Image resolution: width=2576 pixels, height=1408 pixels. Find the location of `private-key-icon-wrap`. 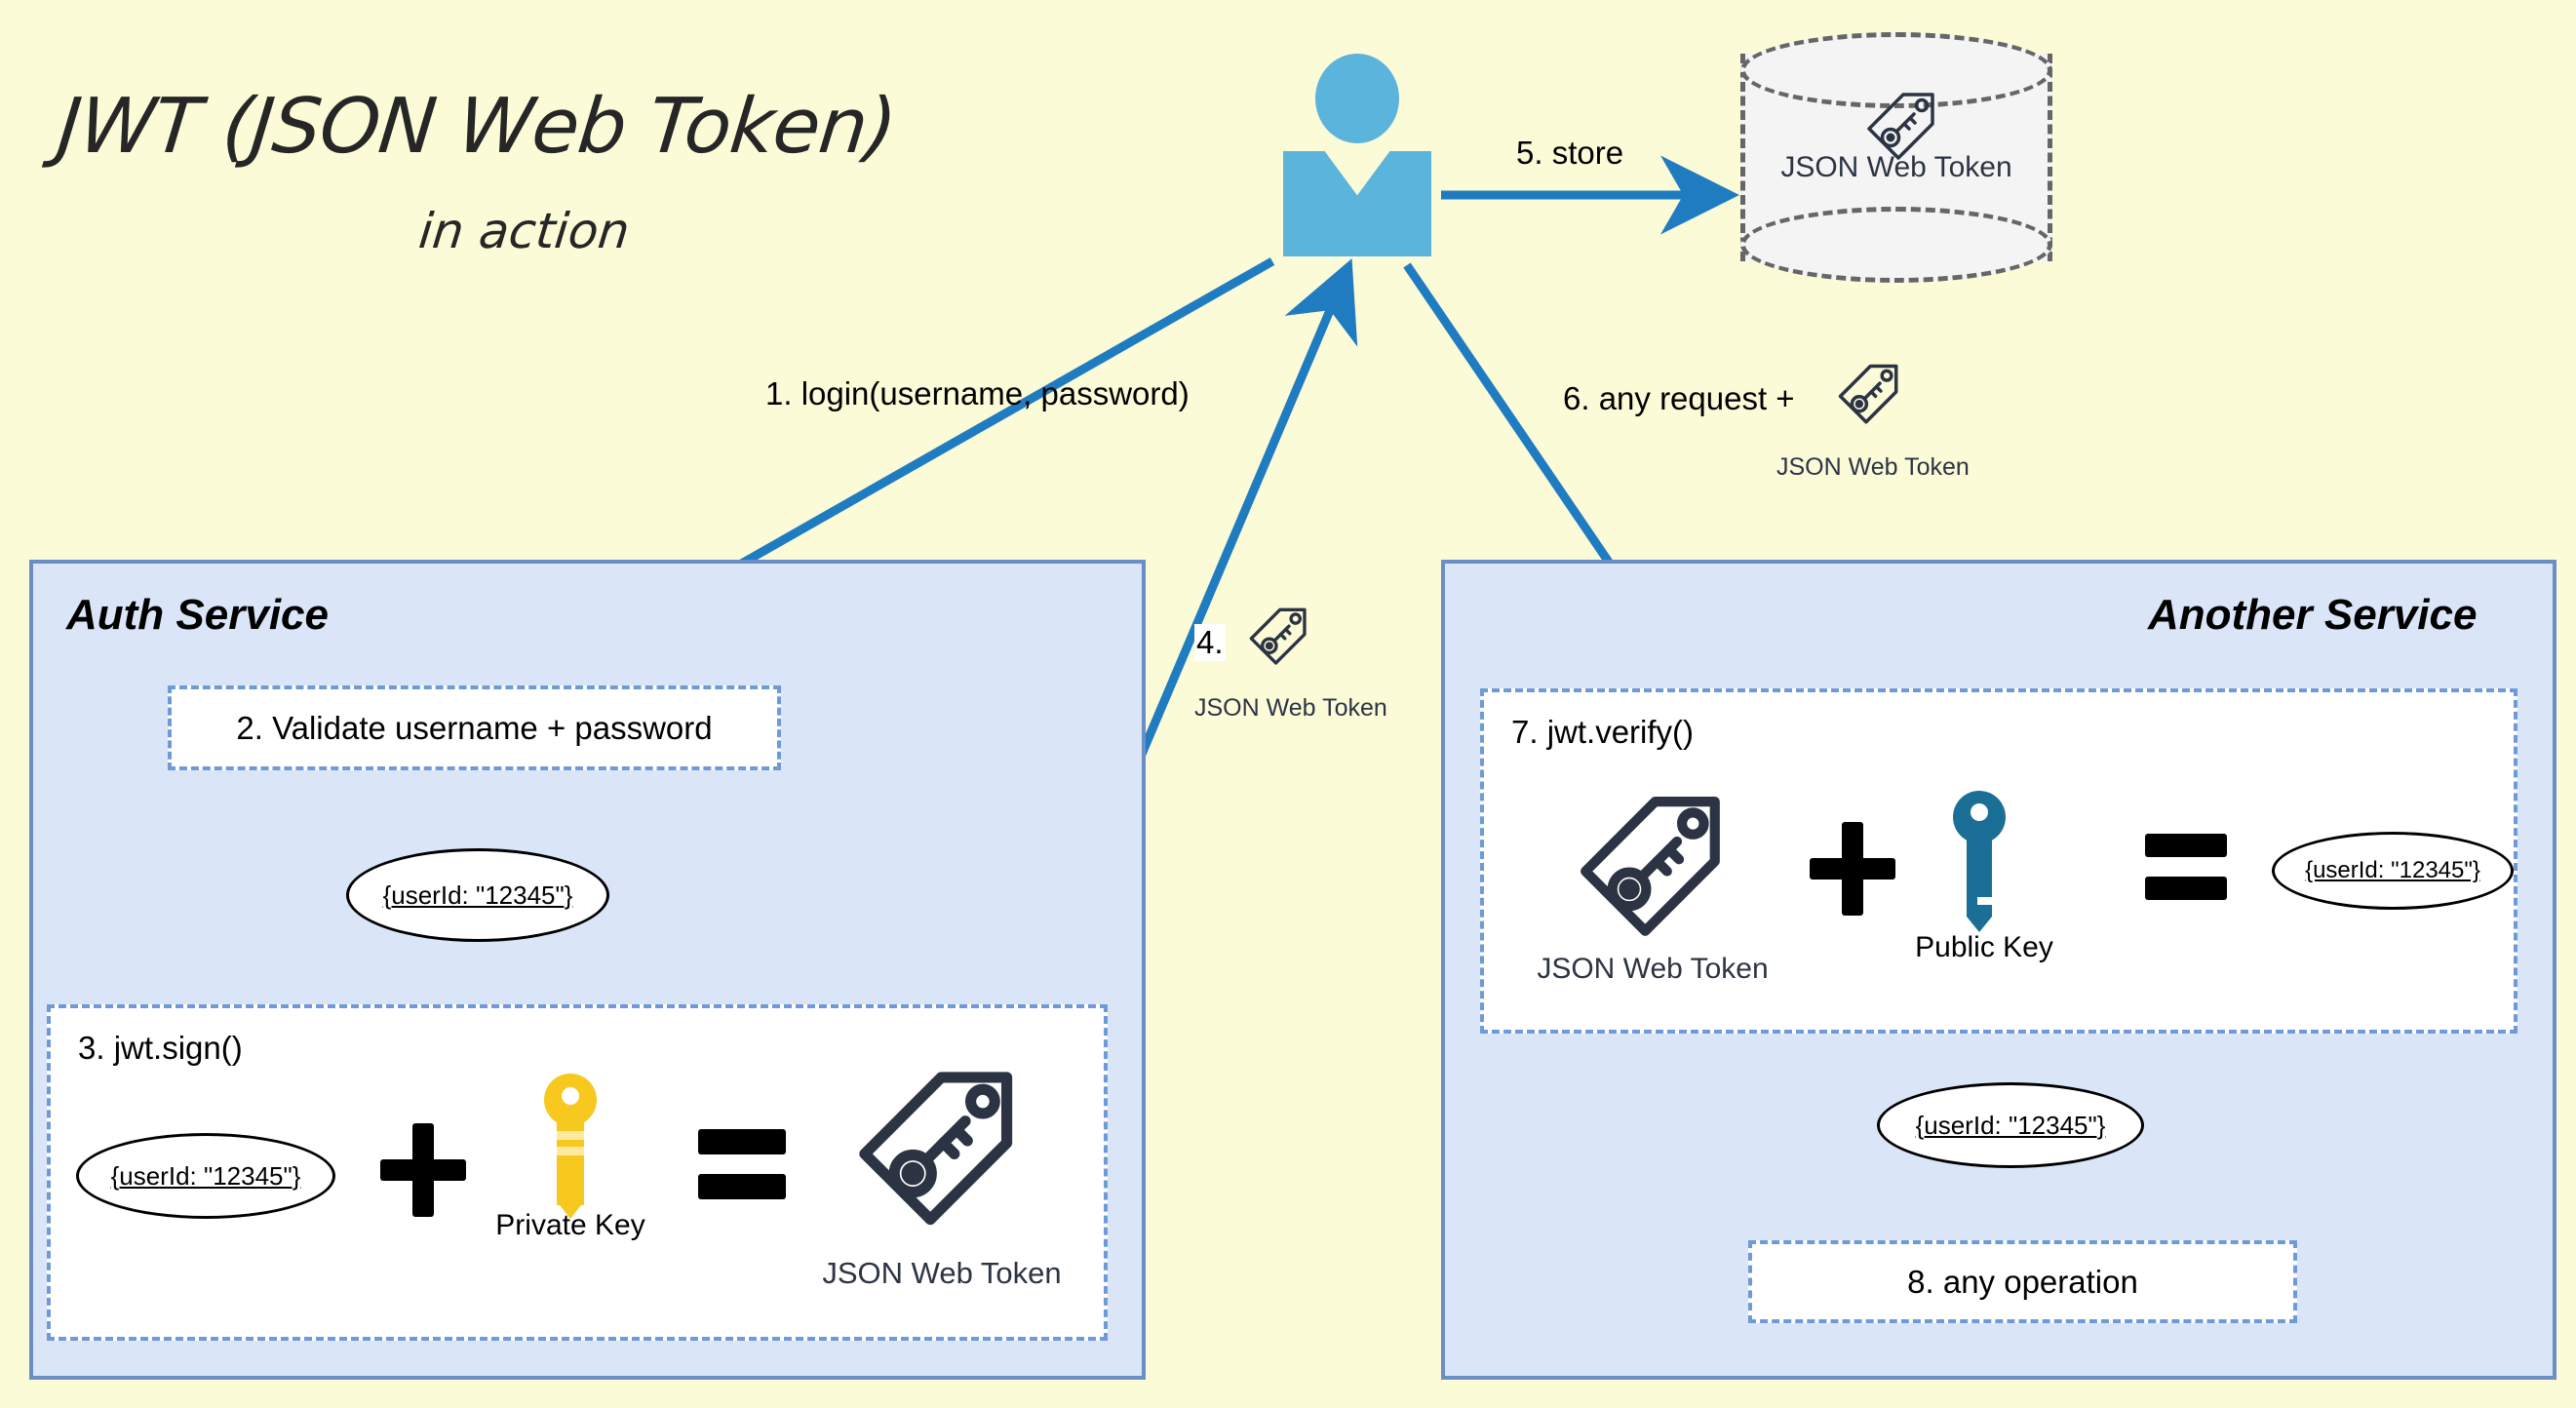

private-key-icon-wrap is located at coordinates (570, 1146).